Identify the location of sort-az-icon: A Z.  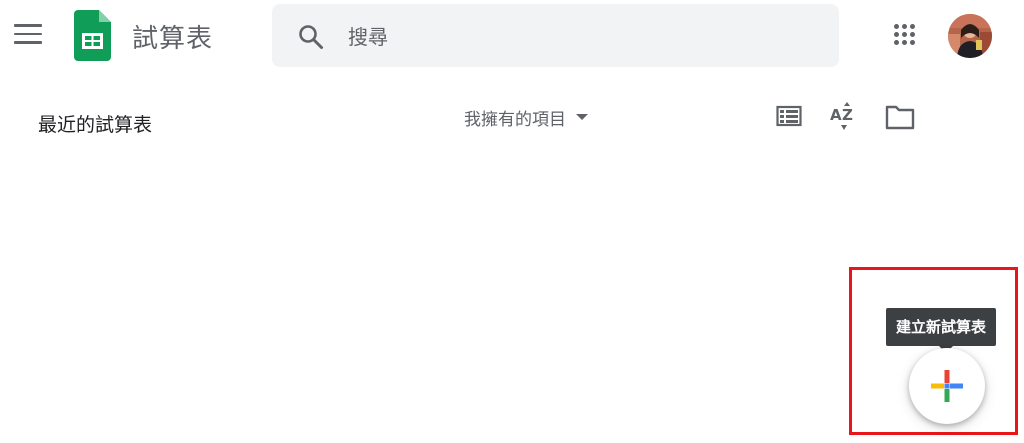
(844, 116).